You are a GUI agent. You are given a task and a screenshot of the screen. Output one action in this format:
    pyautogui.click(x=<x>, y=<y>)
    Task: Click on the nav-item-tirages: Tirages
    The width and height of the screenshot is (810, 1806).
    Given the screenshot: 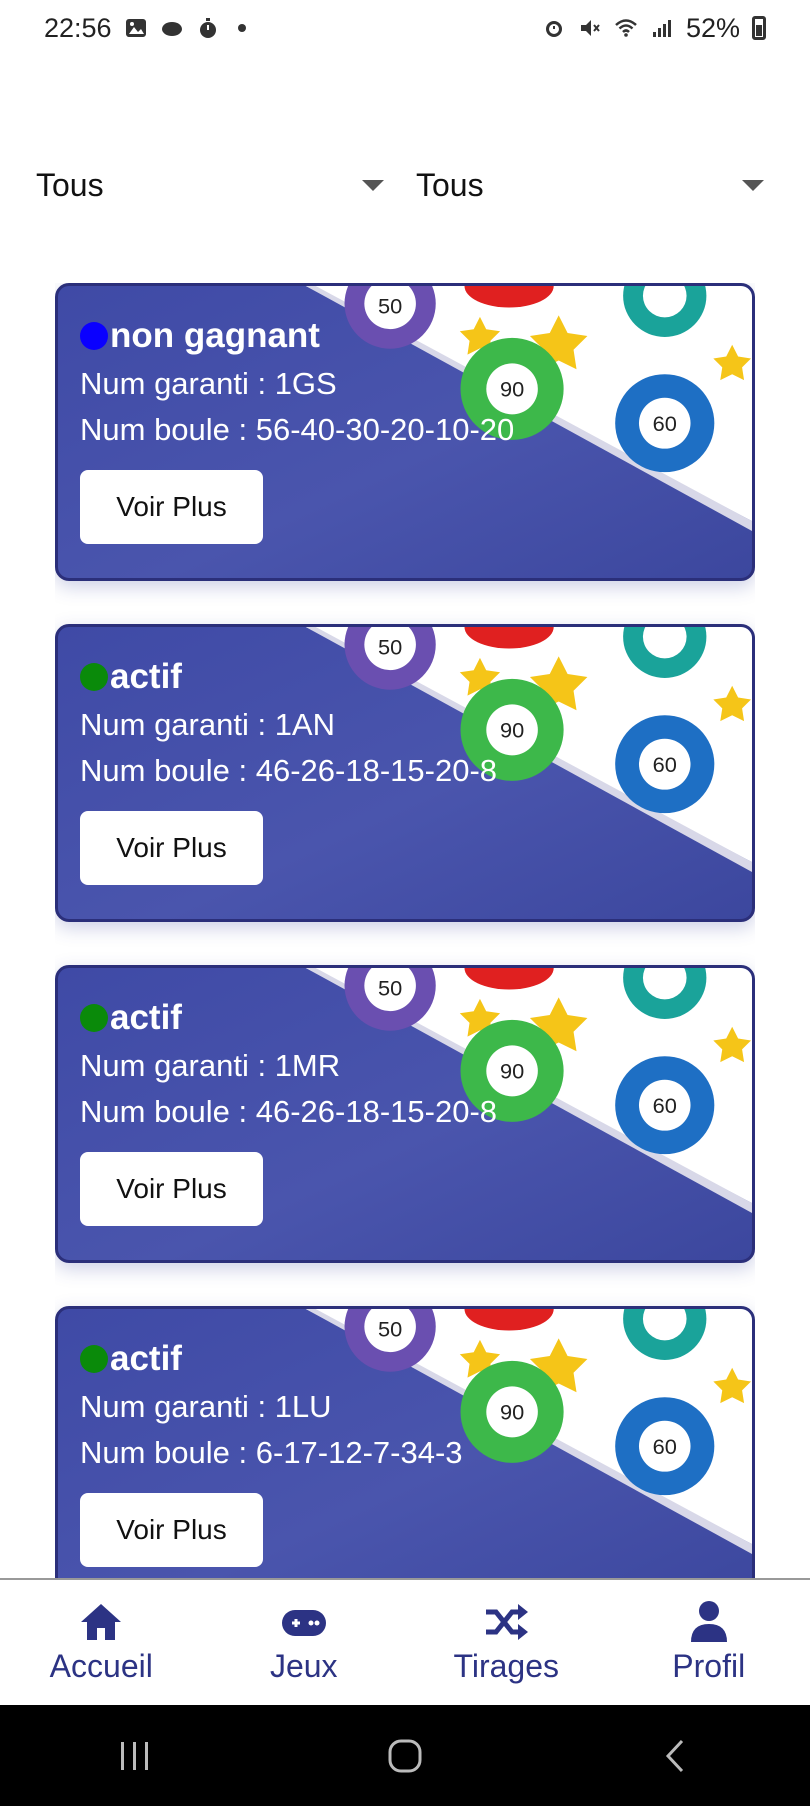 What is the action you would take?
    pyautogui.click(x=506, y=1642)
    